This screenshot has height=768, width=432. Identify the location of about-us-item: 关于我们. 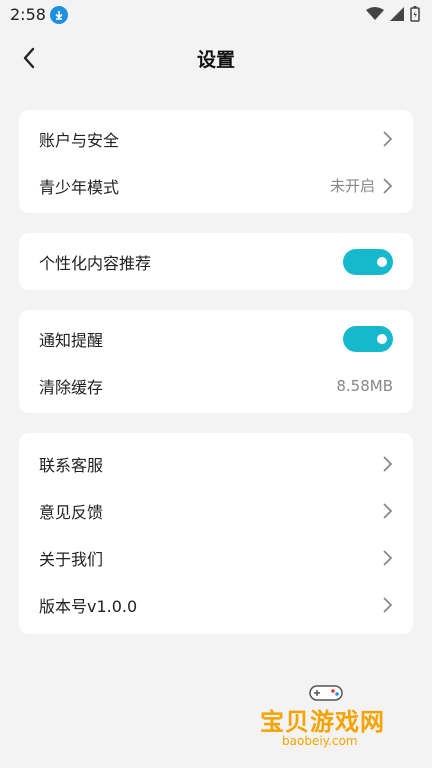
(216, 557).